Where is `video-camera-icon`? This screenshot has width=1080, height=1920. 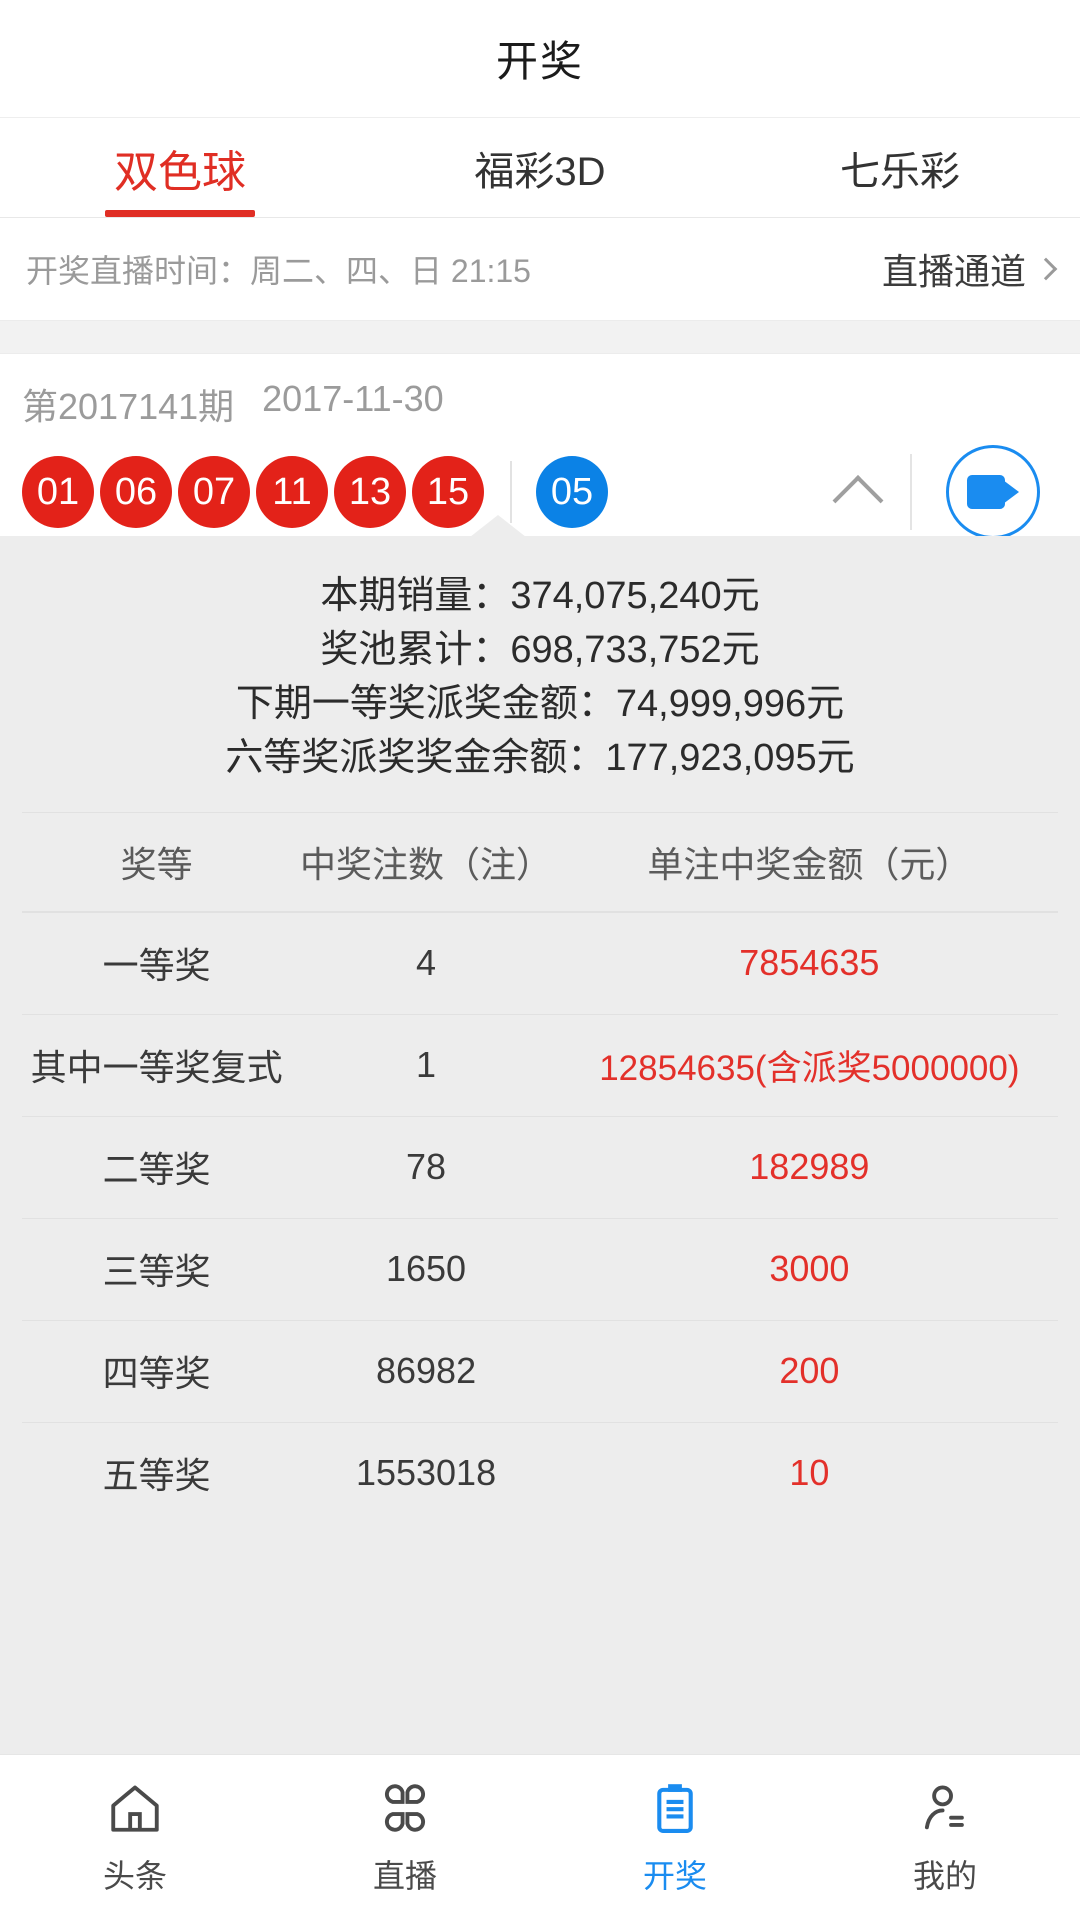 video-camera-icon is located at coordinates (993, 492).